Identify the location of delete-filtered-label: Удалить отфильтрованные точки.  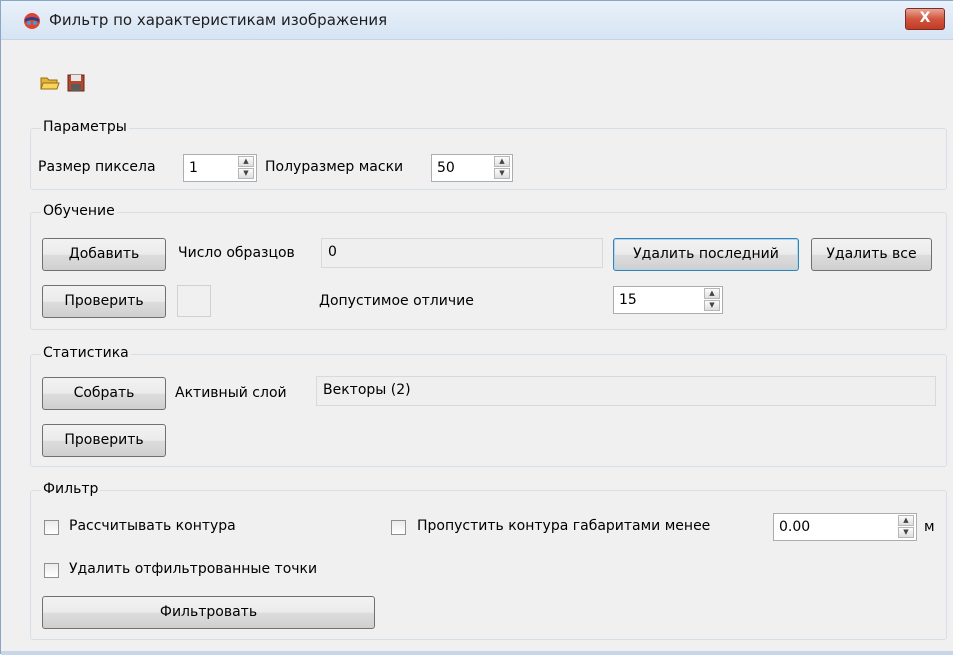
(193, 569).